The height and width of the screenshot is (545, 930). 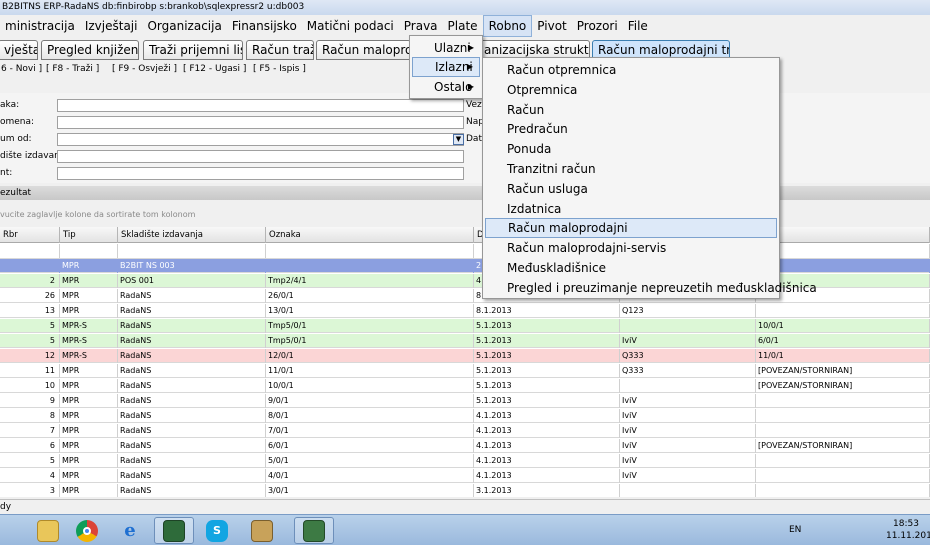 I want to click on menu-prozori: Prozori, so click(x=597, y=26).